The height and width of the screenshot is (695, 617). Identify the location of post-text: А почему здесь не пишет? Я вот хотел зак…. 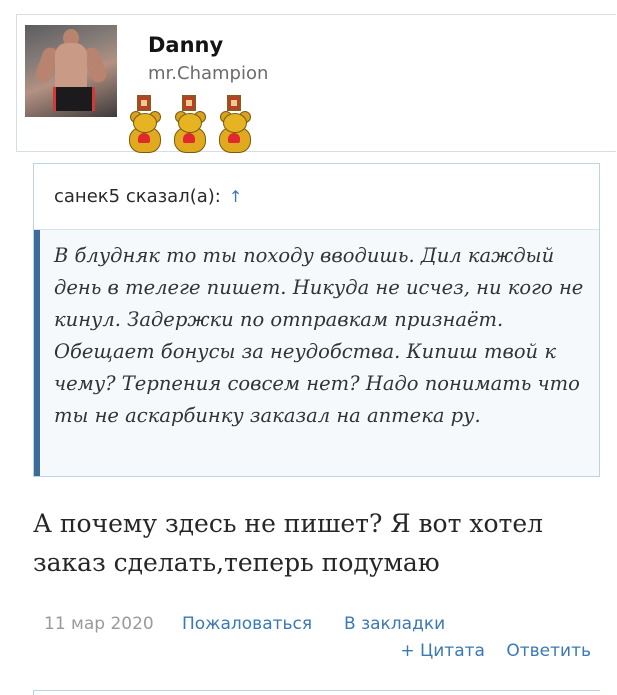
(288, 543).